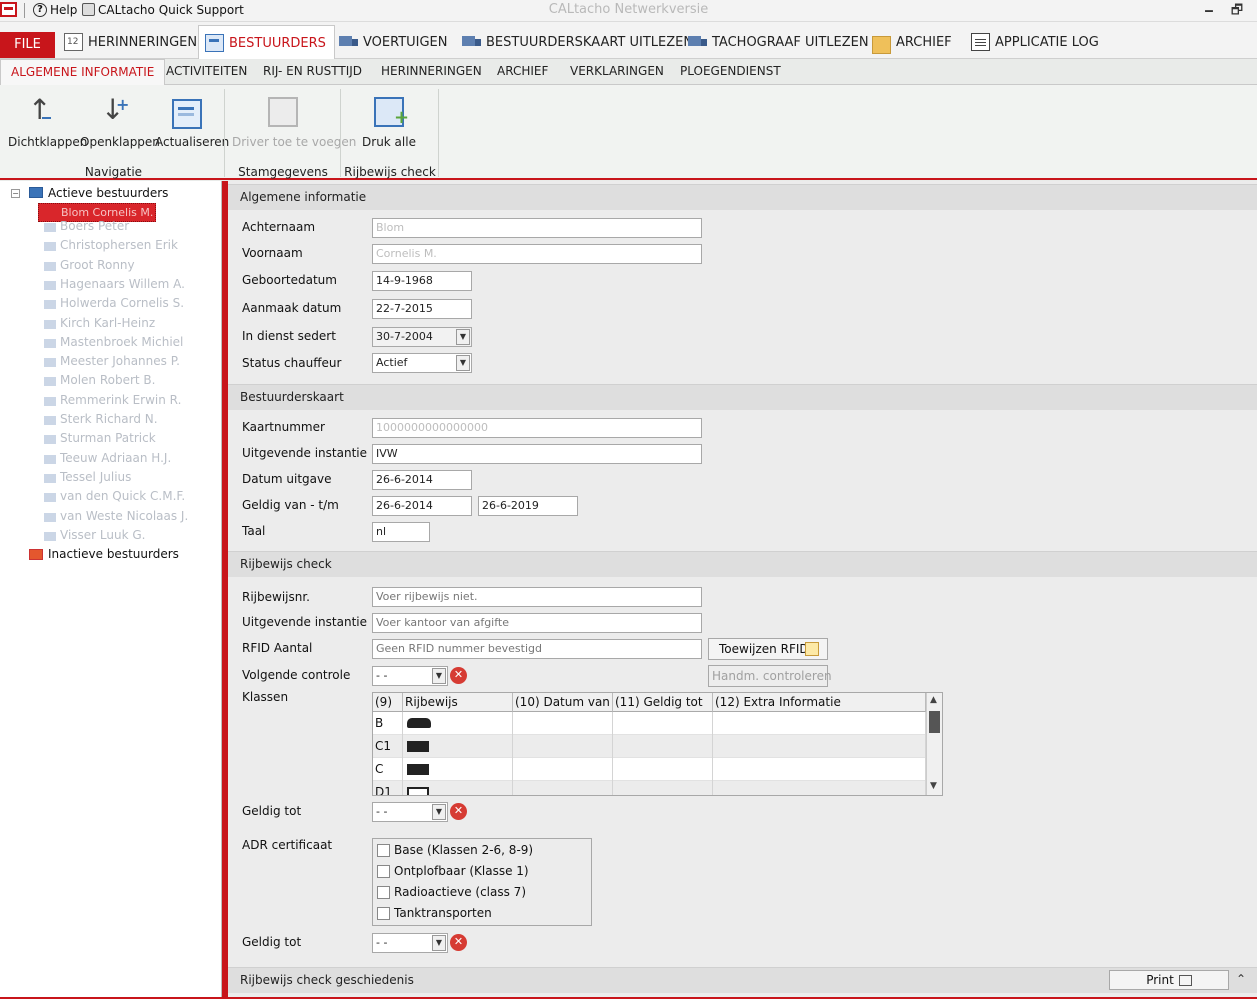 The image size is (1257, 999). Describe the element at coordinates (912, 42) in the screenshot. I see `tab-archief: ARCHIEF` at that location.